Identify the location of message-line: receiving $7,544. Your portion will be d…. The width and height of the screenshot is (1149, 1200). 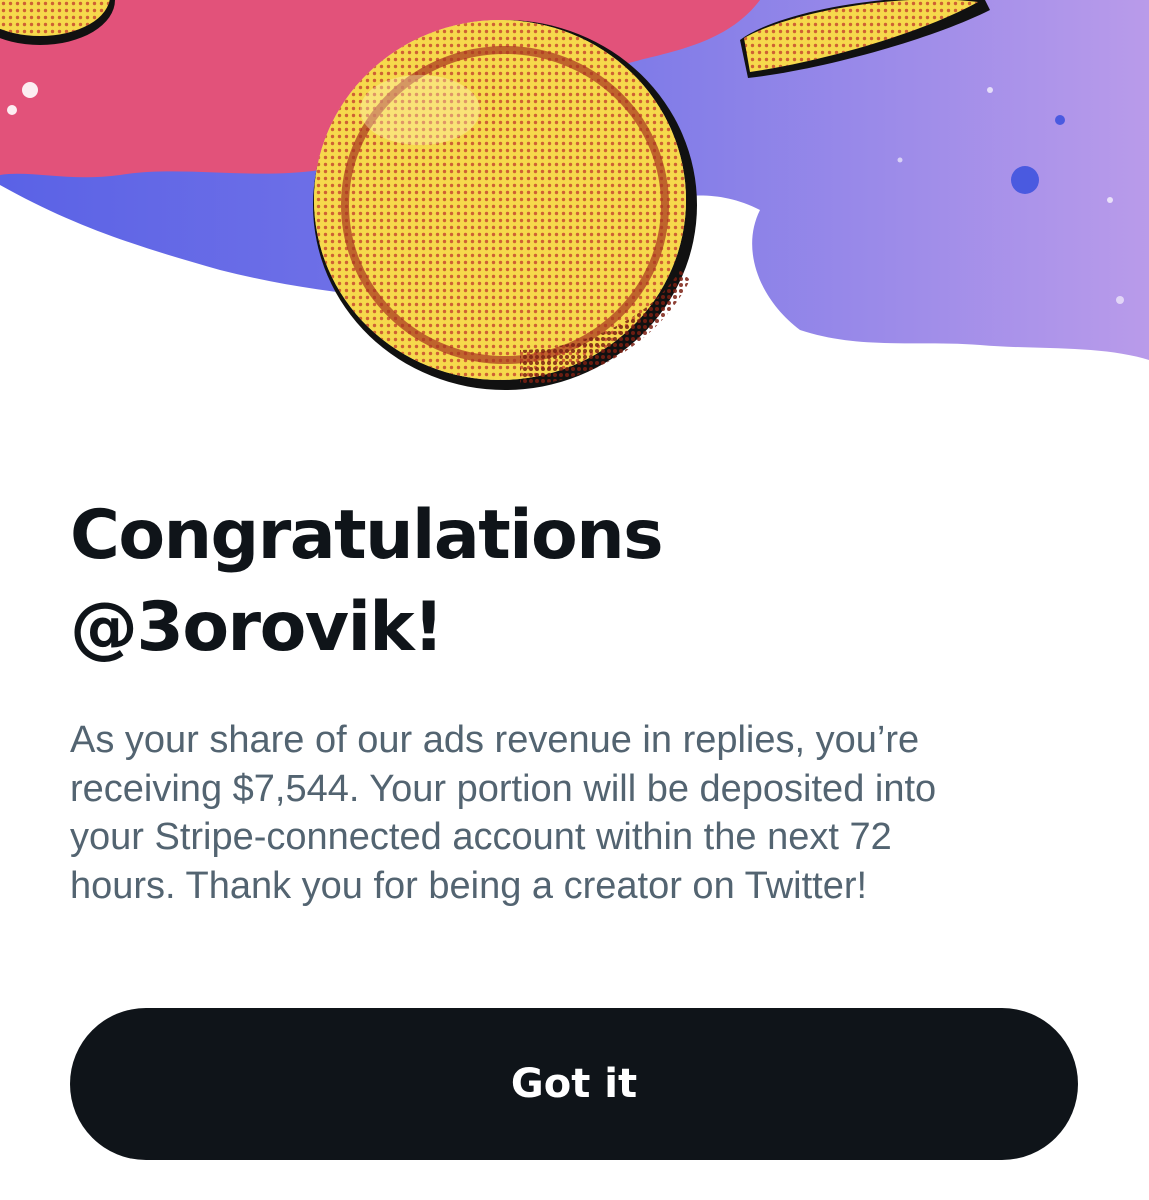
(503, 788).